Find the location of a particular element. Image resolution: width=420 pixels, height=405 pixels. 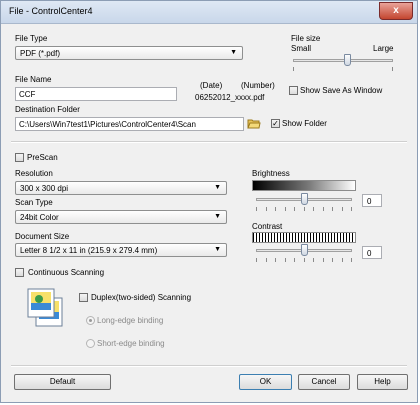

prescan-checkbox is located at coordinates (19, 157).